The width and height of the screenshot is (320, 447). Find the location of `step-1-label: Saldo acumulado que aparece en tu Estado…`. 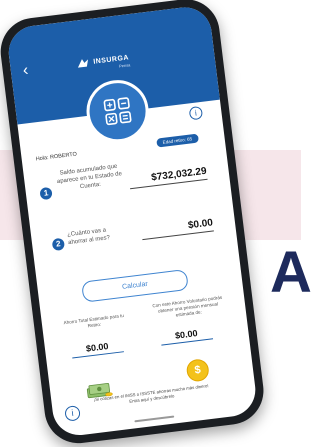

step-1-label: Saldo acumulado que aparece en tu Estado… is located at coordinates (89, 177).